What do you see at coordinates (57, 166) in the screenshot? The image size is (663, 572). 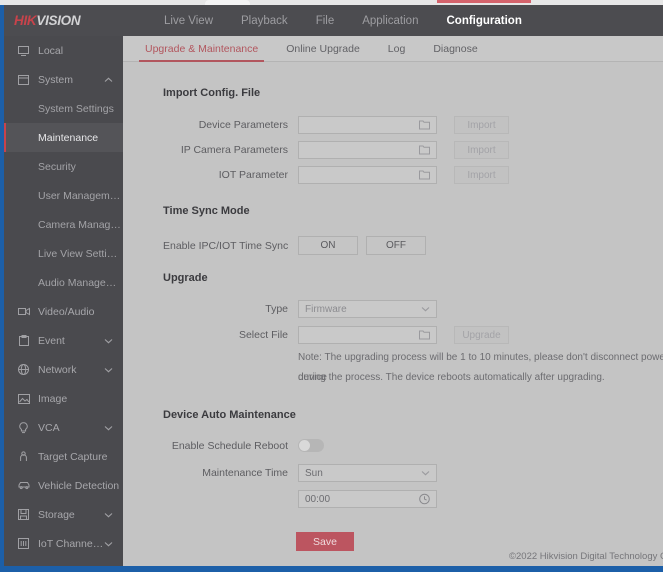 I see `sidebar-item-label: Security` at bounding box center [57, 166].